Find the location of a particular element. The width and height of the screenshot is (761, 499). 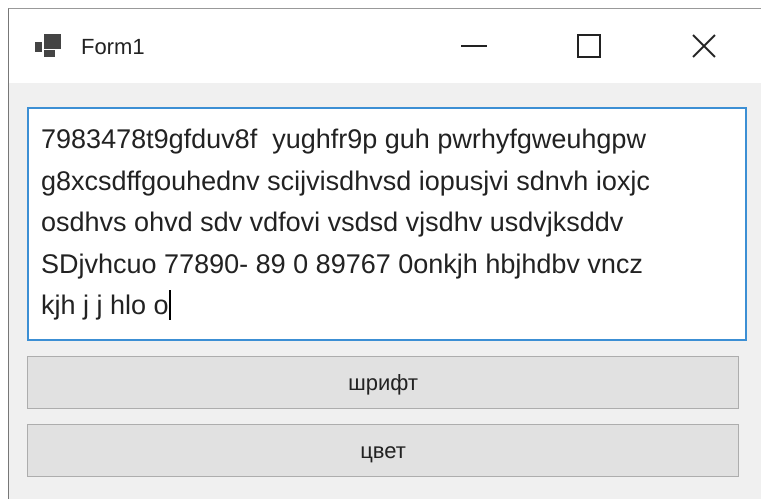

minimize-icon is located at coordinates (473, 46).